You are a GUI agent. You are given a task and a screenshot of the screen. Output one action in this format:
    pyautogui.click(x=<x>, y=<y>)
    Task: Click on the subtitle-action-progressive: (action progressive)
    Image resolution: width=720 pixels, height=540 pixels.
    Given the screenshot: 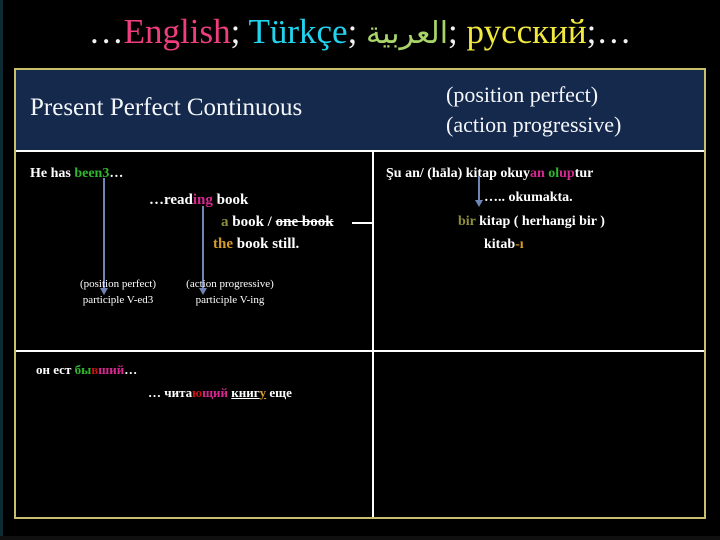 What is the action you would take?
    pyautogui.click(x=534, y=124)
    